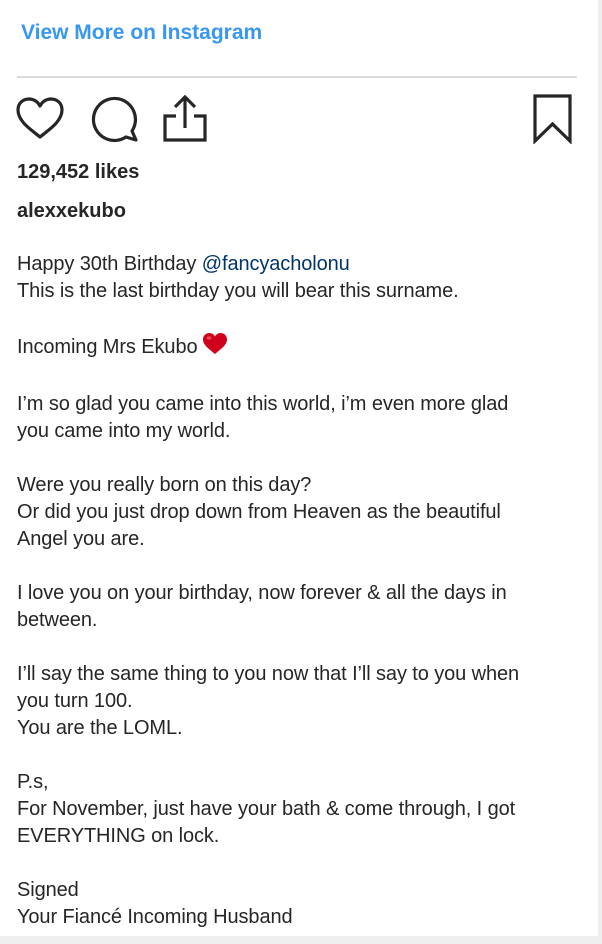 The height and width of the screenshot is (944, 602). Describe the element at coordinates (75, 701) in the screenshot. I see `caption-line: you turn 100.` at that location.